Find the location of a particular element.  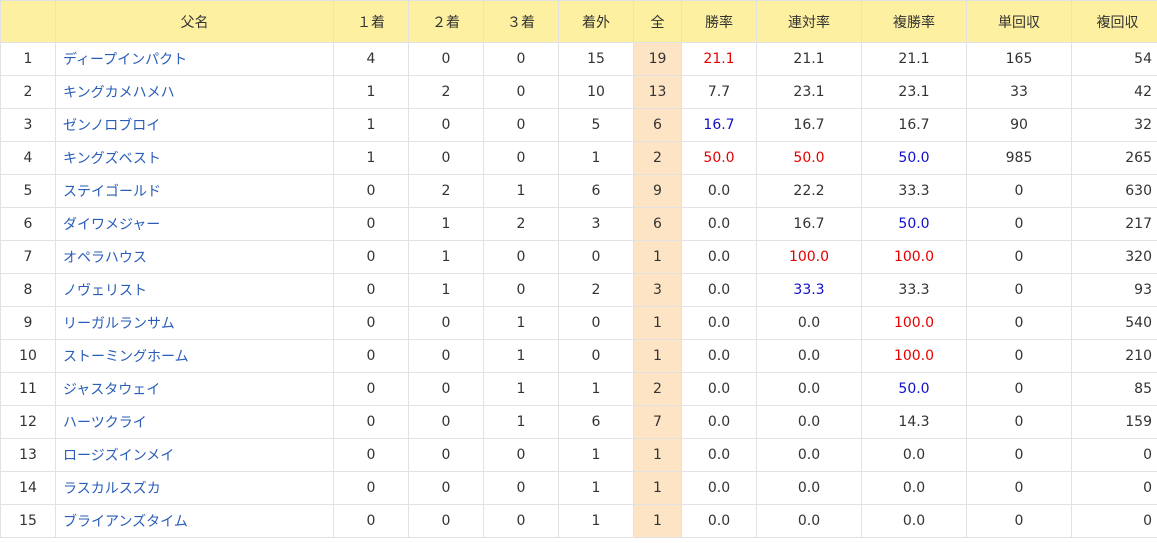

rank-cell: 8 is located at coordinates (28, 290).